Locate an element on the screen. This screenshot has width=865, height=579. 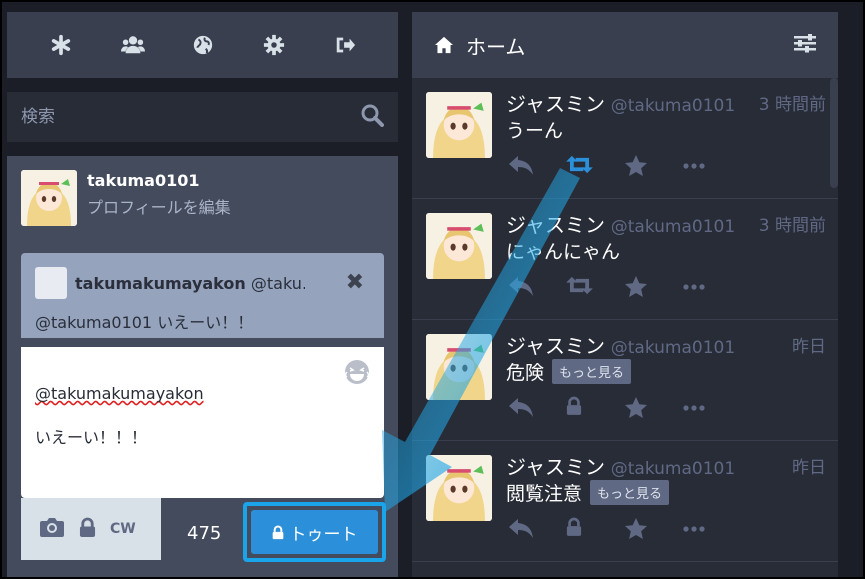
compose-textarea: @takumakumayakon いえーい！！！ is located at coordinates (202, 422).